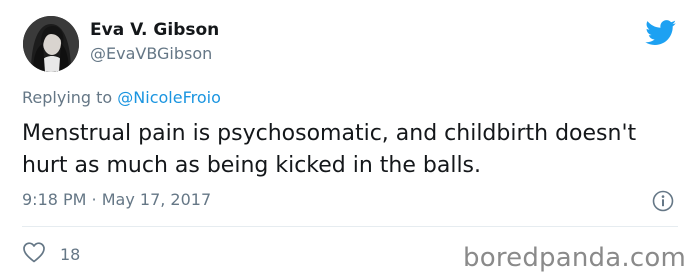 This screenshot has height=280, width=700. I want to click on reply-prefix: Replying to, so click(67, 97).